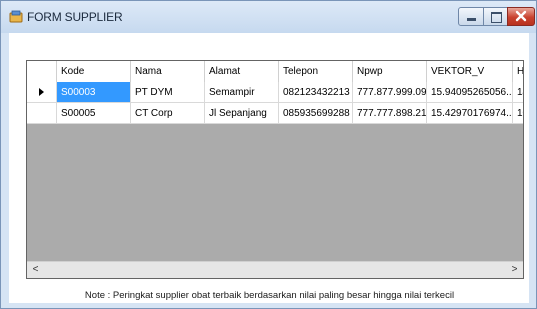 This screenshot has width=537, height=309. I want to click on form-icon, so click(16, 16).